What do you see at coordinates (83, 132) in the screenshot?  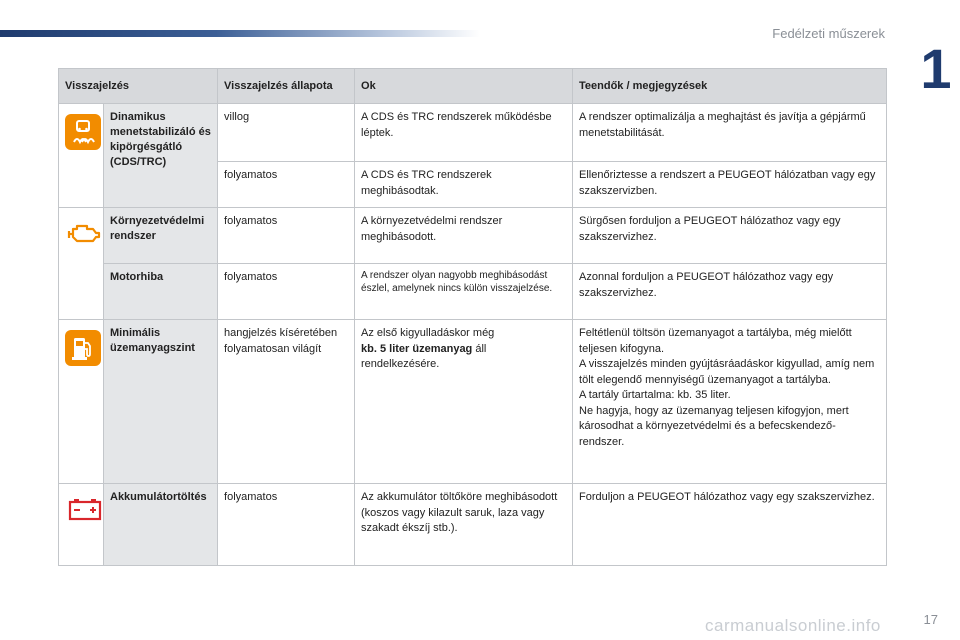 I see `skid-car-icon` at bounding box center [83, 132].